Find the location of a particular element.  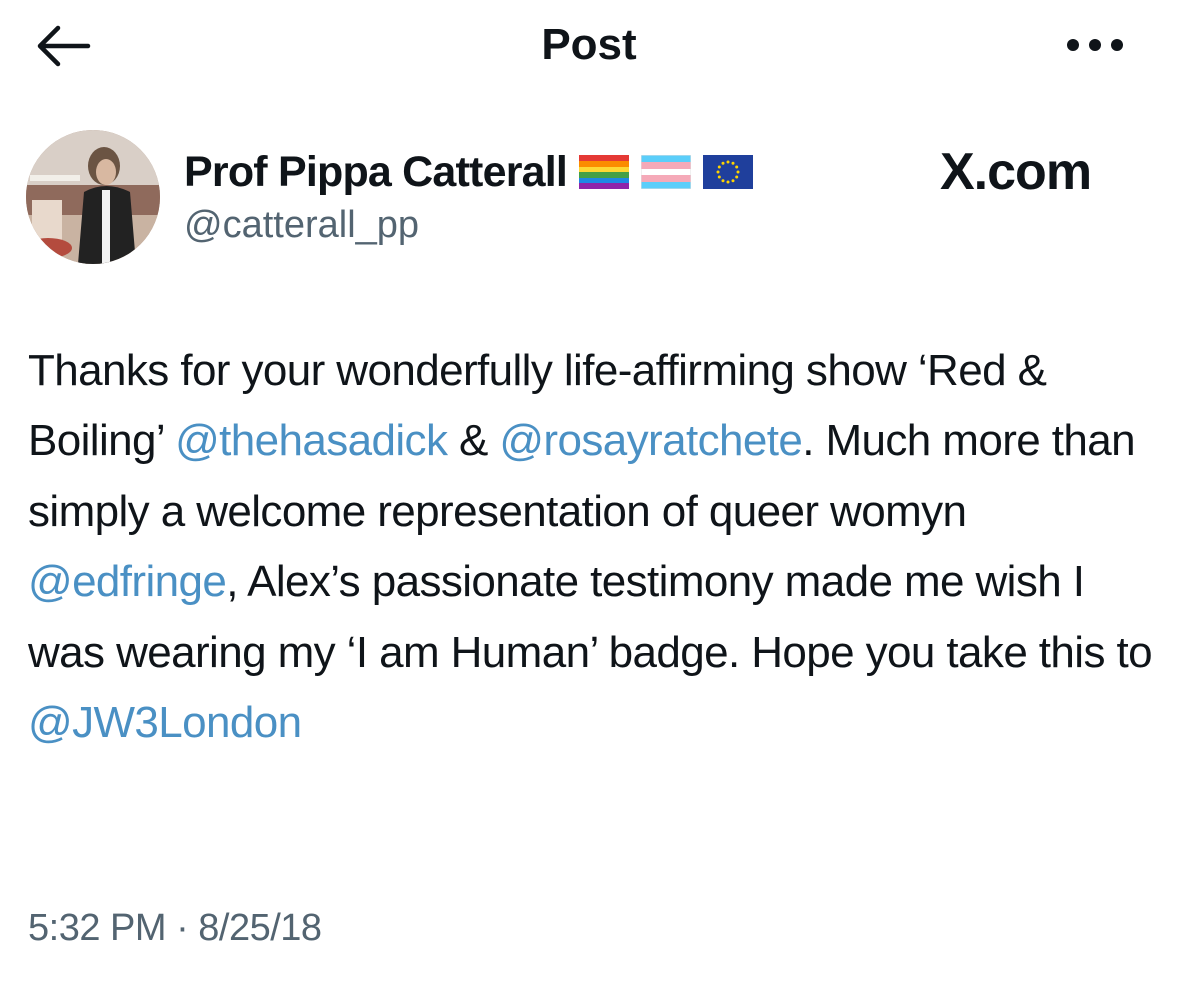

page-title: Post is located at coordinates (589, 44).